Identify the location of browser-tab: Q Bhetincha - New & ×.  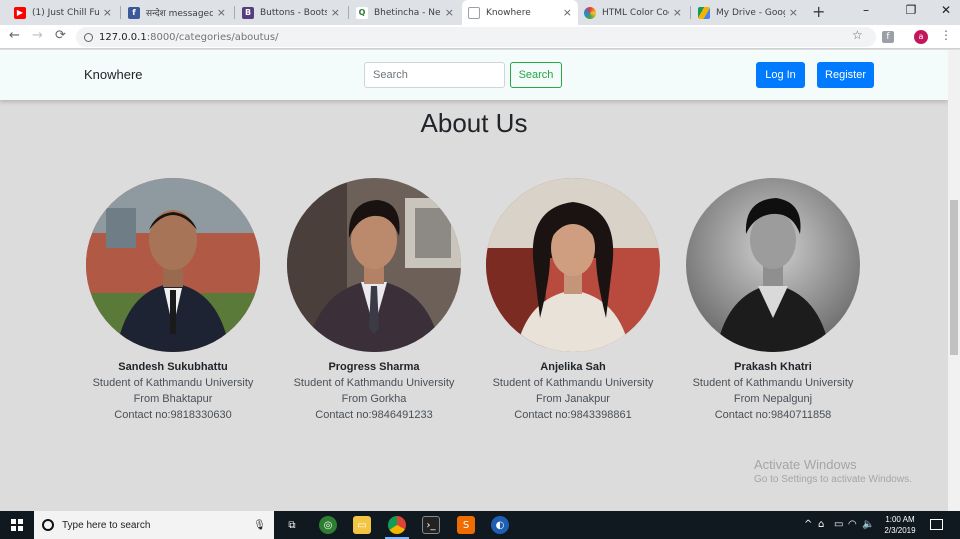
(405, 12).